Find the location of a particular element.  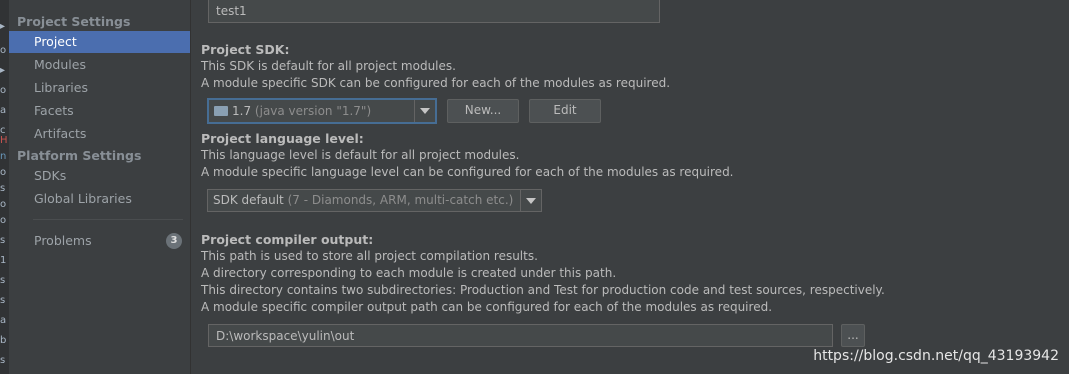

gutter-char: 1 is located at coordinates (3, 260).